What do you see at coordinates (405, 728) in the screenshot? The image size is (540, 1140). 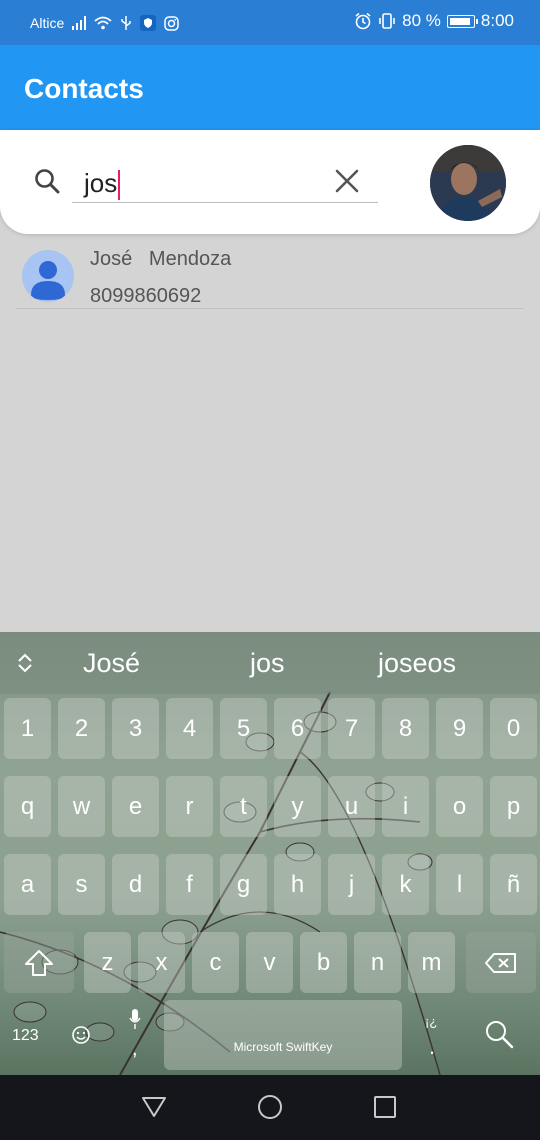 I see `key-8: 8` at bounding box center [405, 728].